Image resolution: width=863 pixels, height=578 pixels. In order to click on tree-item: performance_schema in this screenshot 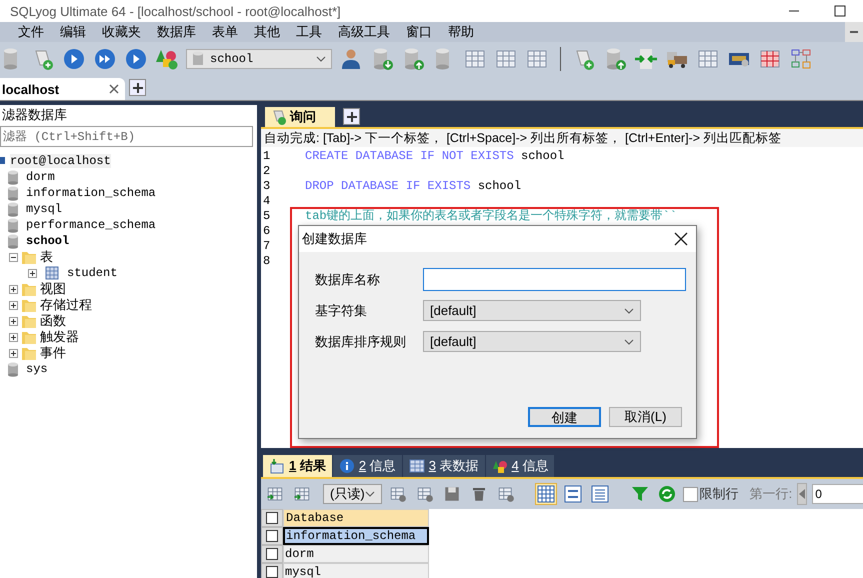, I will do `click(91, 225)`.